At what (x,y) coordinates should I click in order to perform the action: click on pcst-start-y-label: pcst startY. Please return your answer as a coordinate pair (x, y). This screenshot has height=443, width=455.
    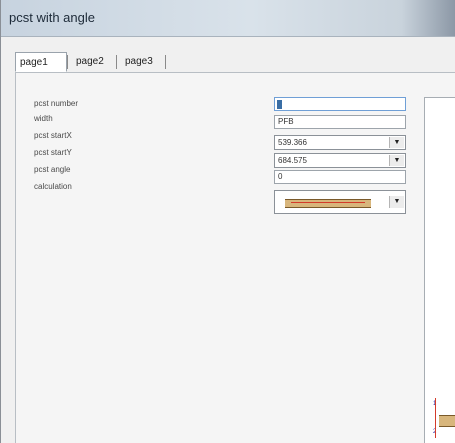
    Looking at the image, I should click on (53, 152).